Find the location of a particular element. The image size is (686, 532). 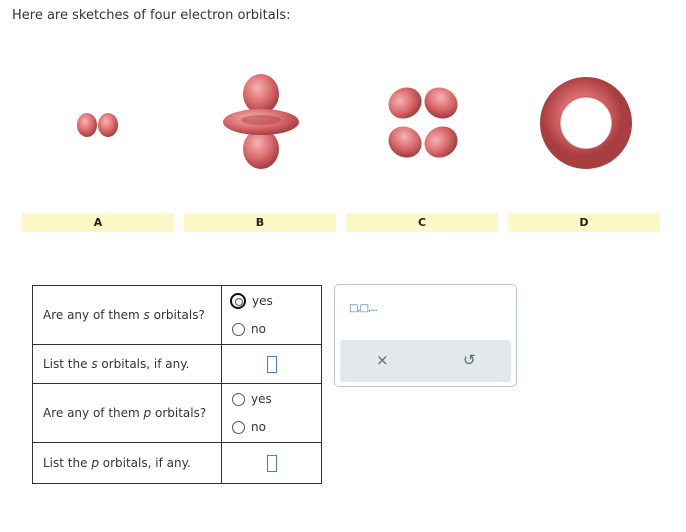

question-row-p-exists: Are any of them p orbitals? yes no is located at coordinates (177, 413).